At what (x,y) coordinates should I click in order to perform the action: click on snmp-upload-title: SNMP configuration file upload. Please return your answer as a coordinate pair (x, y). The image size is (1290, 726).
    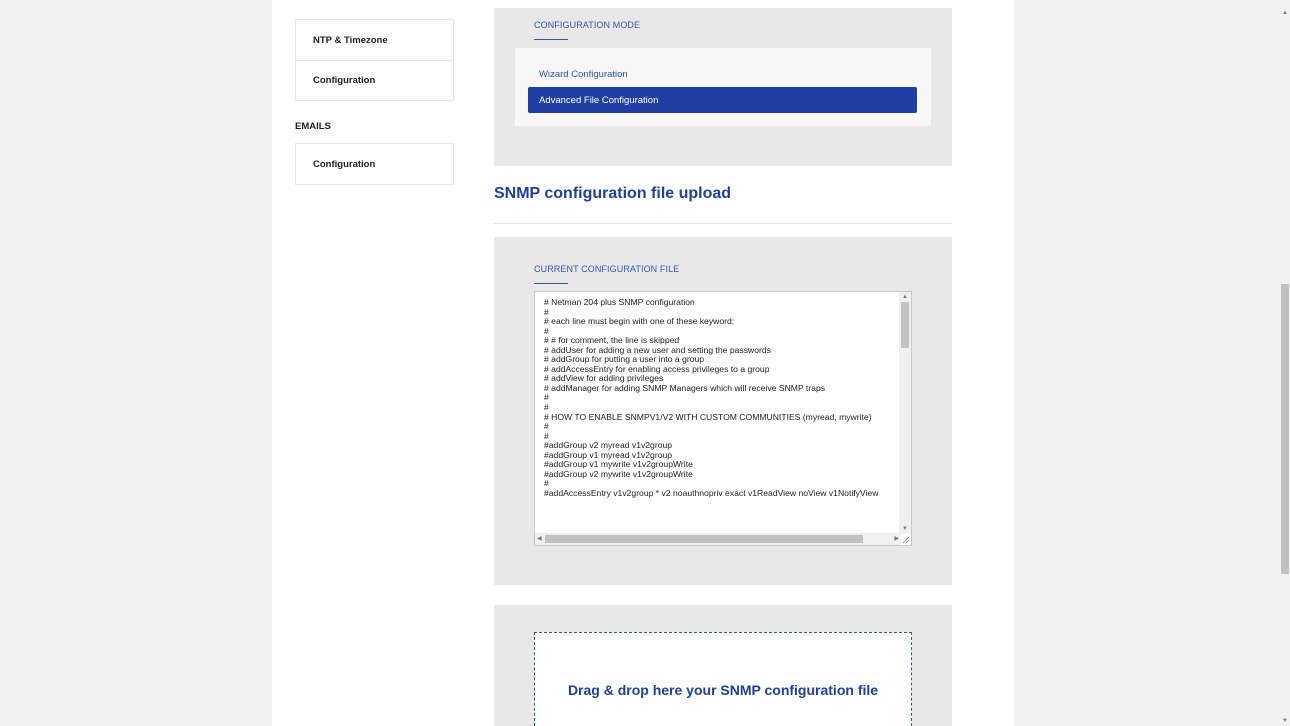
    Looking at the image, I should click on (613, 193).